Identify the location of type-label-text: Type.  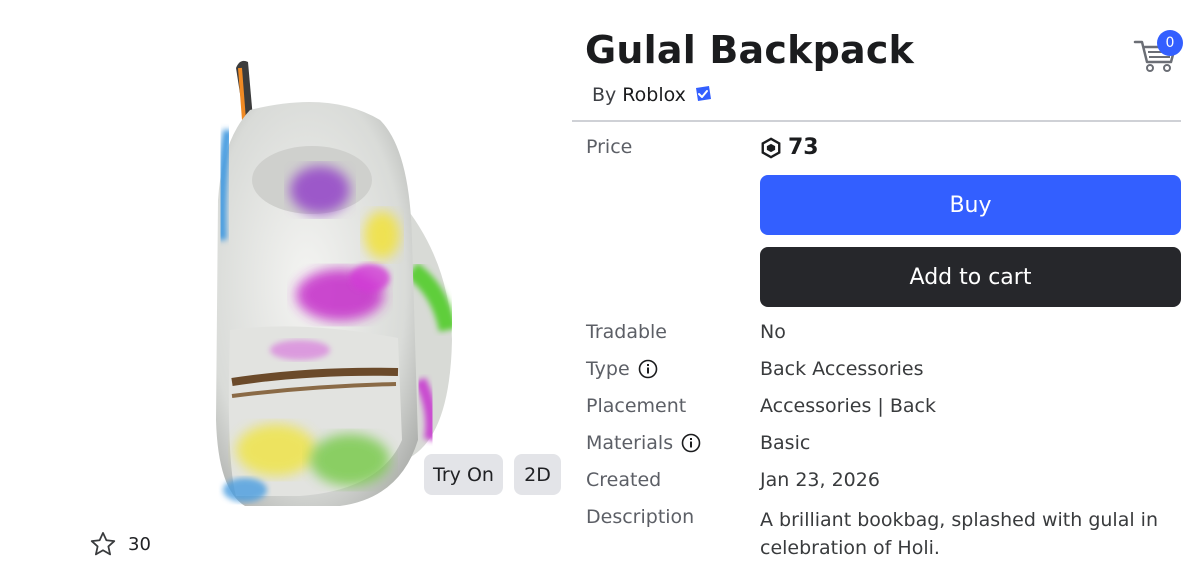
(608, 369).